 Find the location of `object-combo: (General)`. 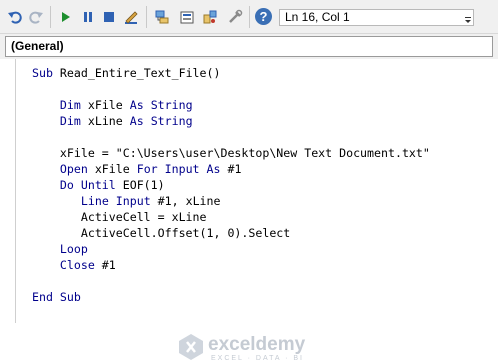

object-combo: (General) is located at coordinates (249, 46).